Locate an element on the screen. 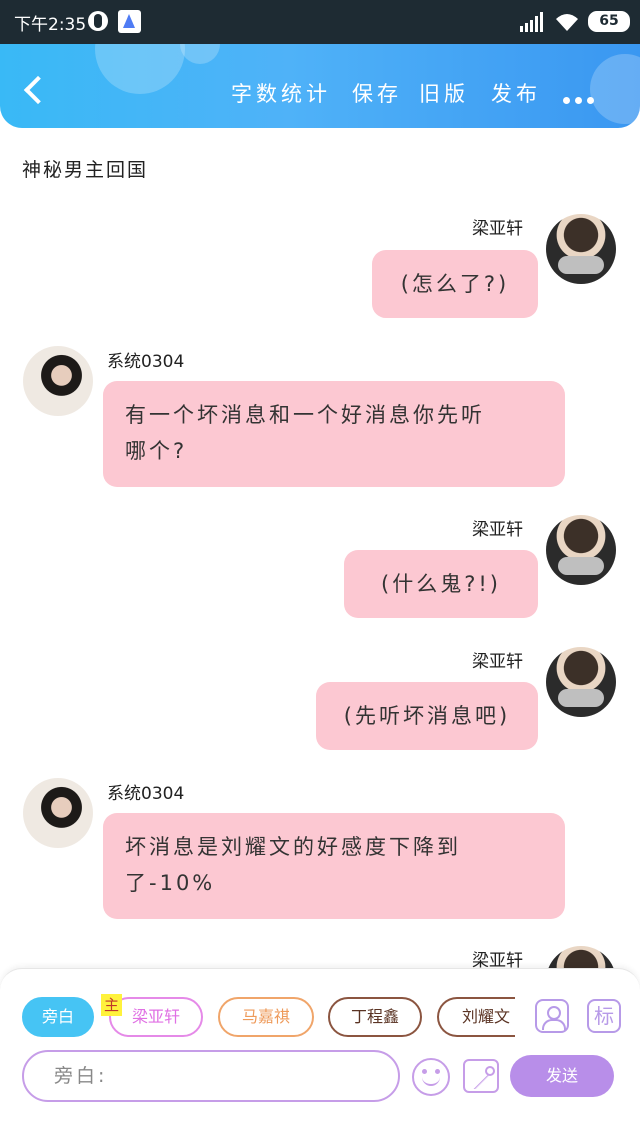 This screenshot has width=640, height=1138. save-button: 保存 is located at coordinates (377, 93).